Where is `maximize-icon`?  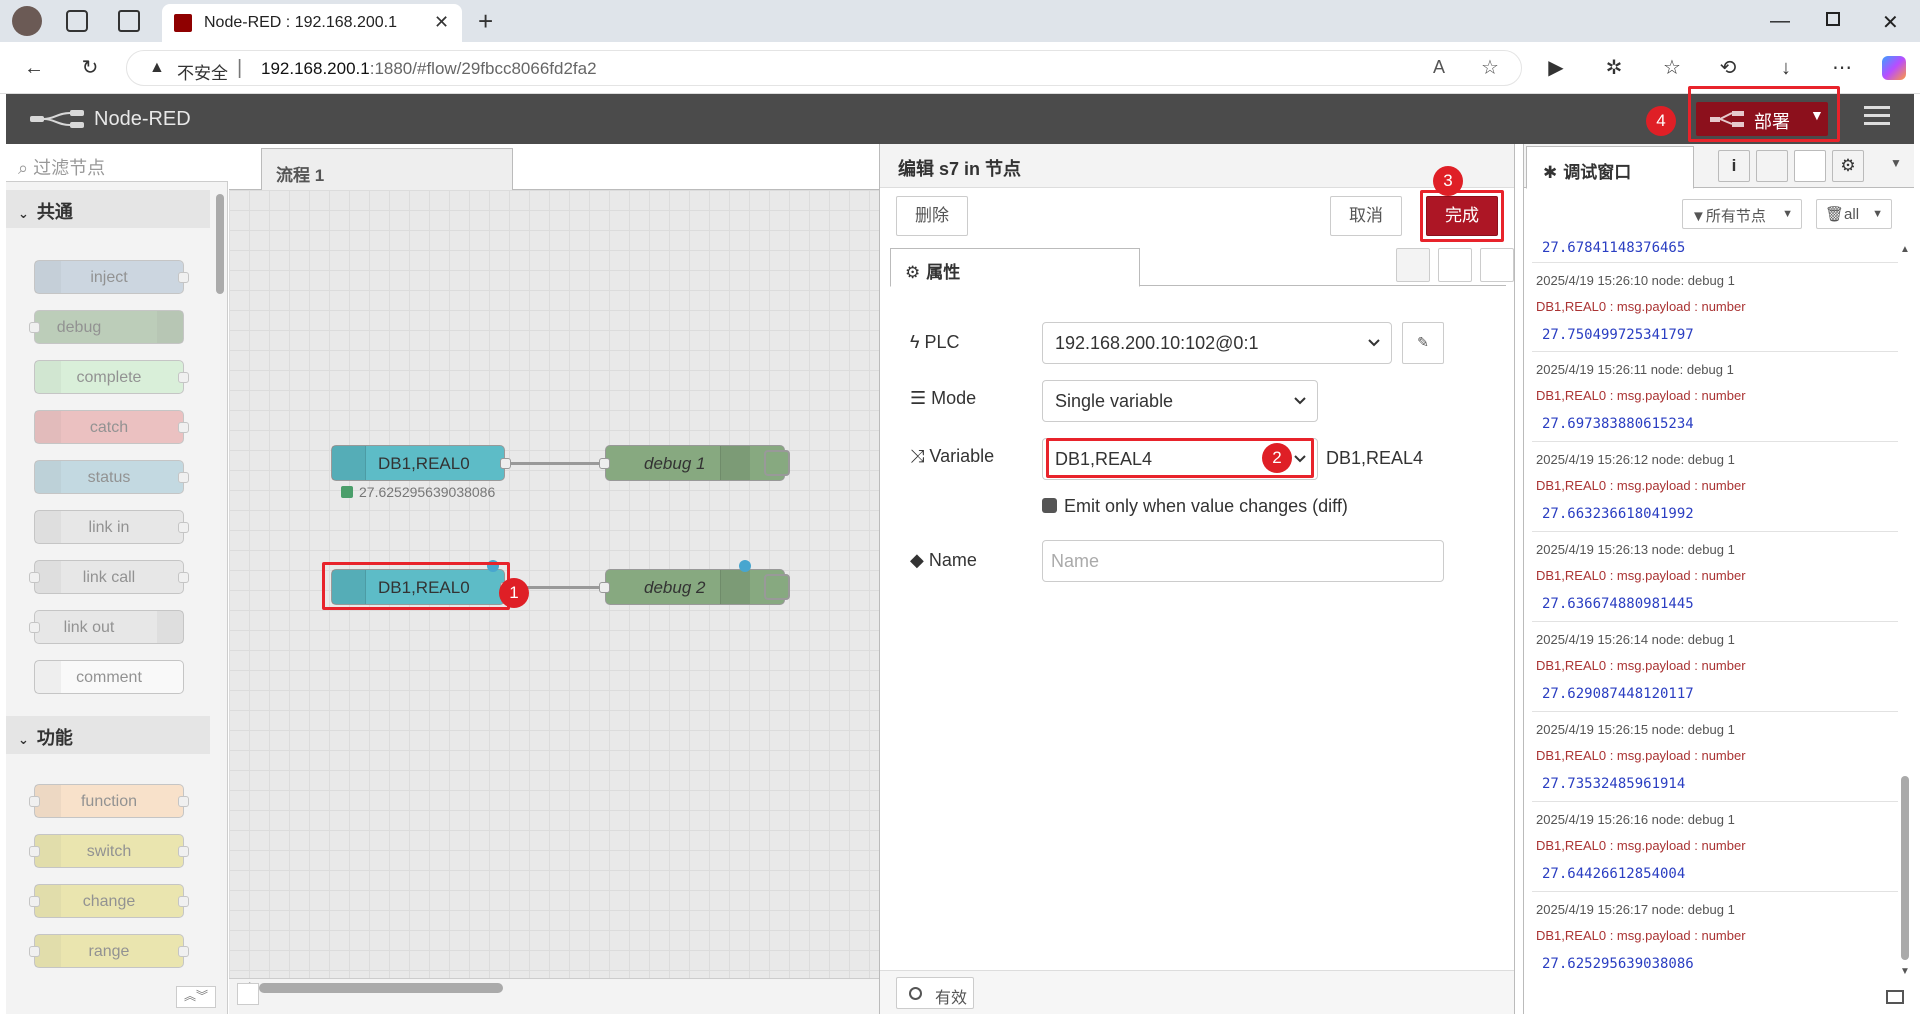 maximize-icon is located at coordinates (1833, 19).